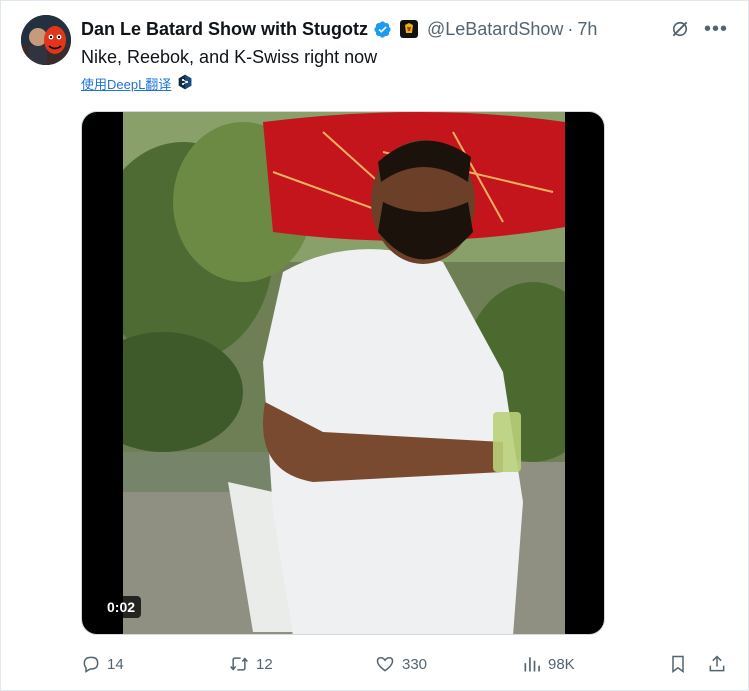  I want to click on grok-icon, so click(680, 29).